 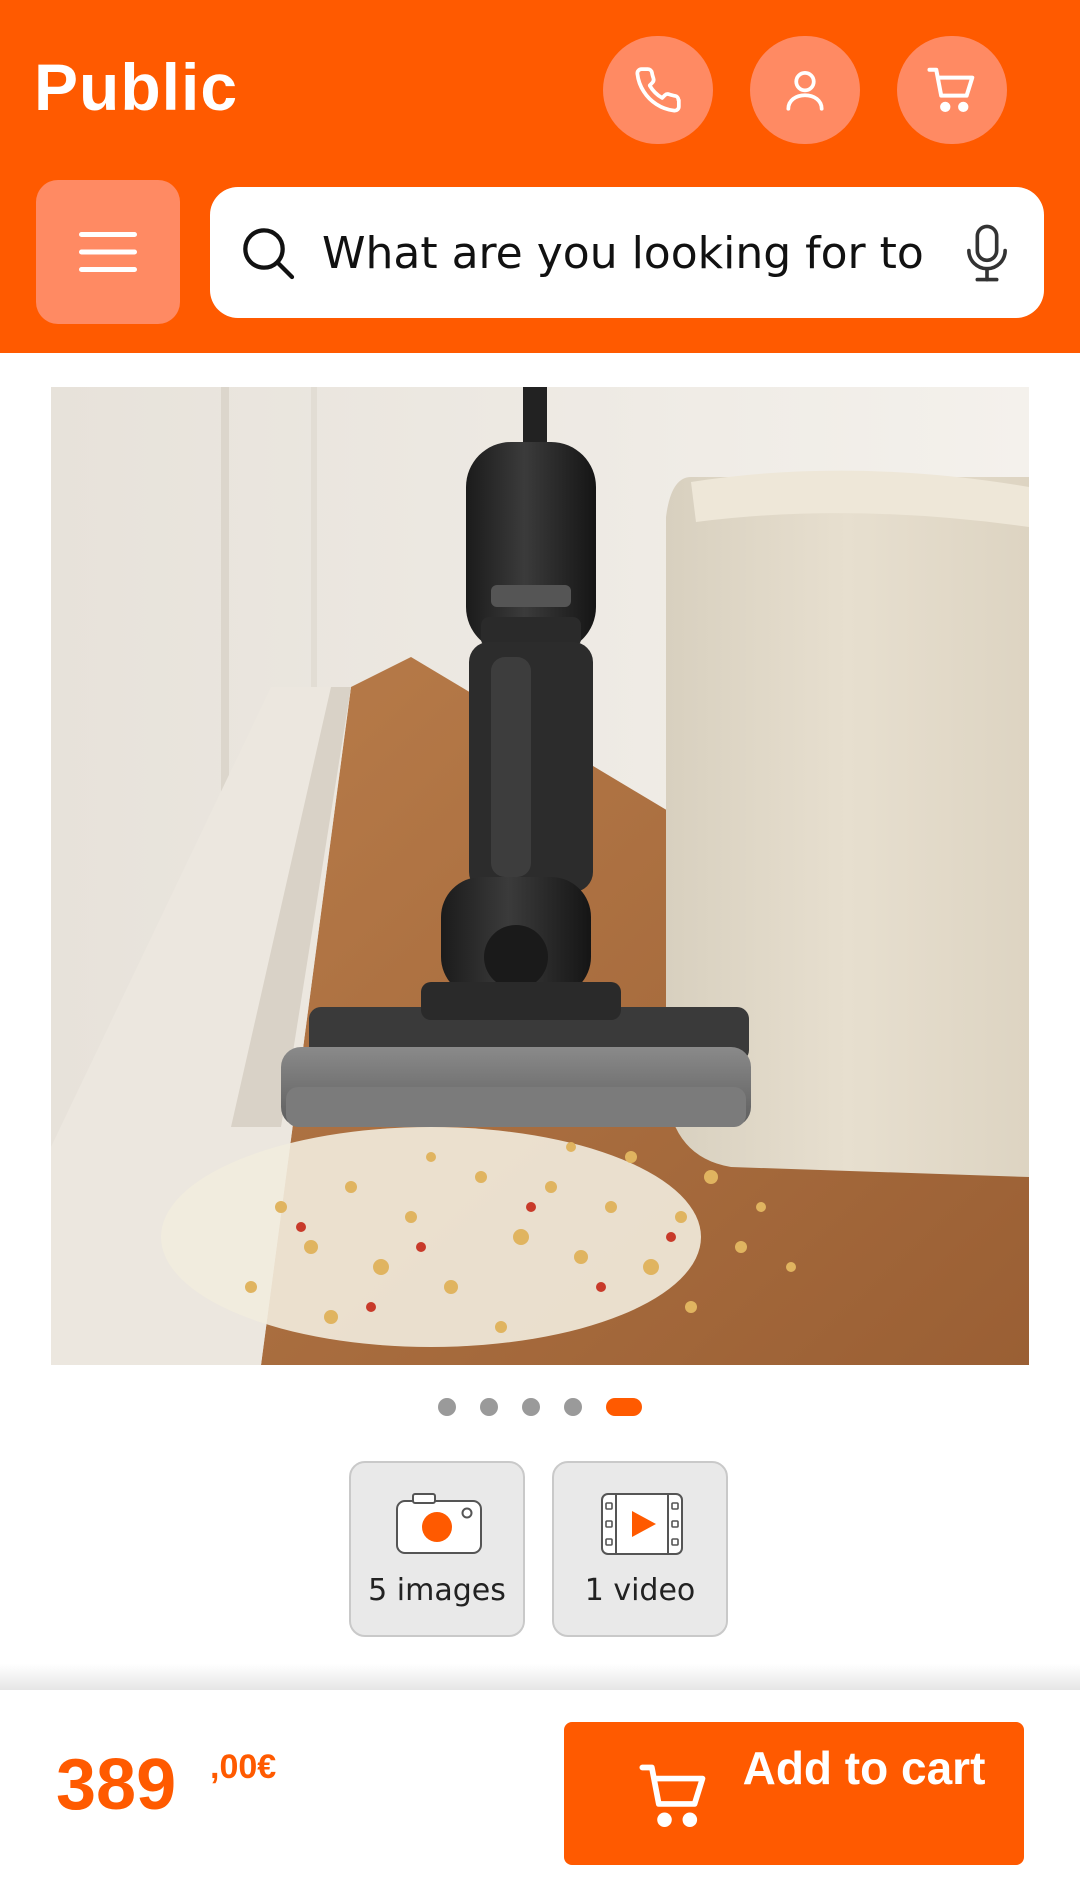 I want to click on film-play-icon, so click(x=642, y=1524).